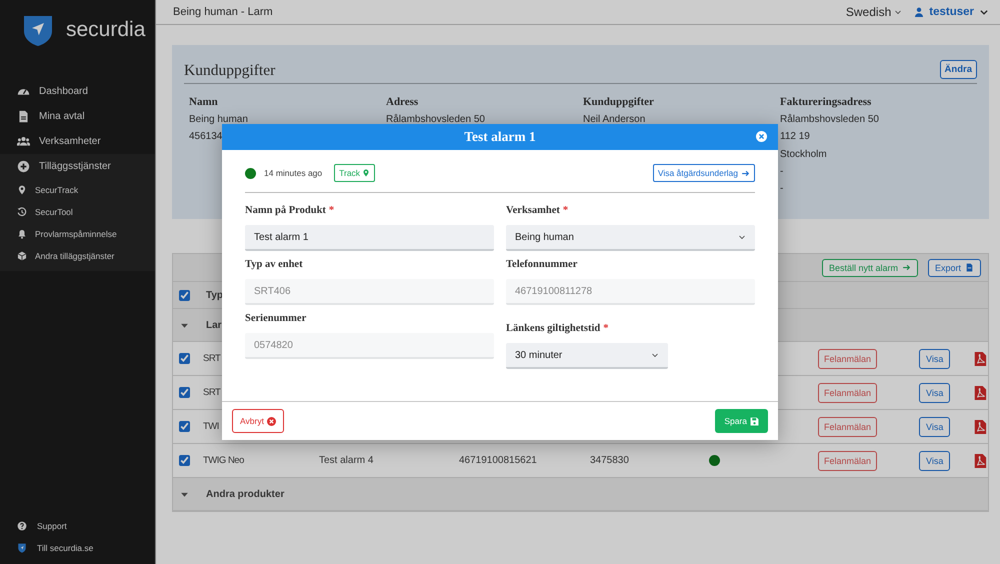 The height and width of the screenshot is (564, 1000). Describe the element at coordinates (184, 295) in the screenshot. I see `select-all-checkbox` at that location.